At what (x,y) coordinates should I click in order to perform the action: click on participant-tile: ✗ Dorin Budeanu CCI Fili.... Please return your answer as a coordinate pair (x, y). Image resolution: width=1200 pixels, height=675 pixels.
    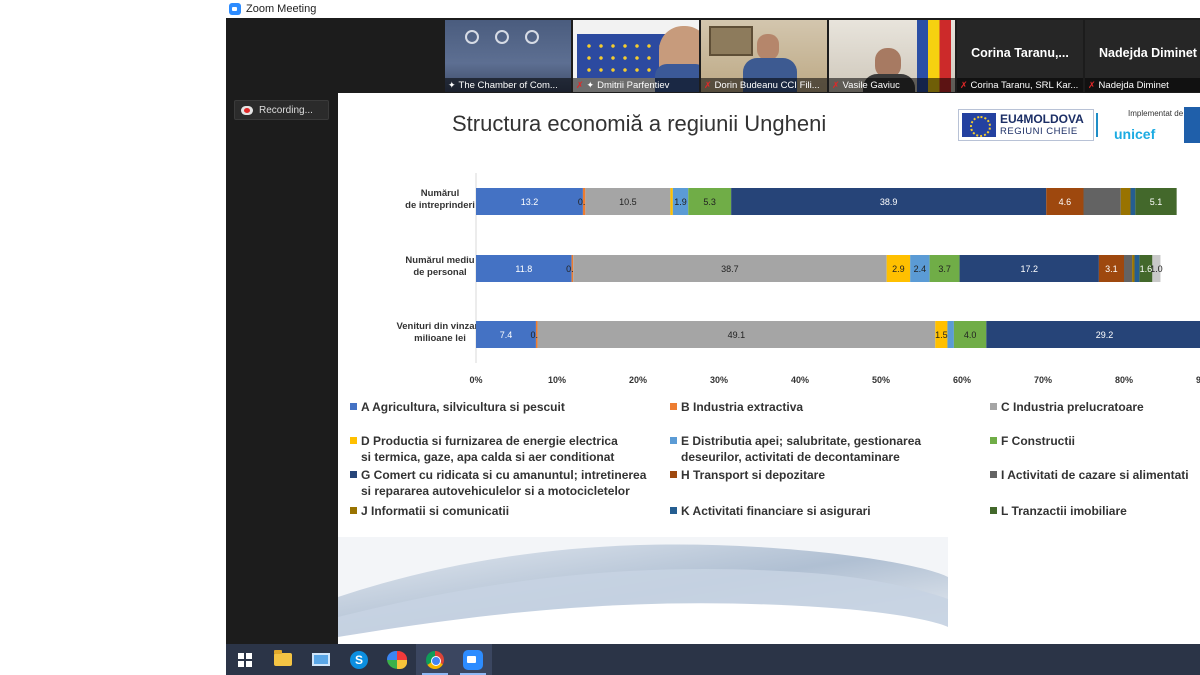
    Looking at the image, I should click on (764, 56).